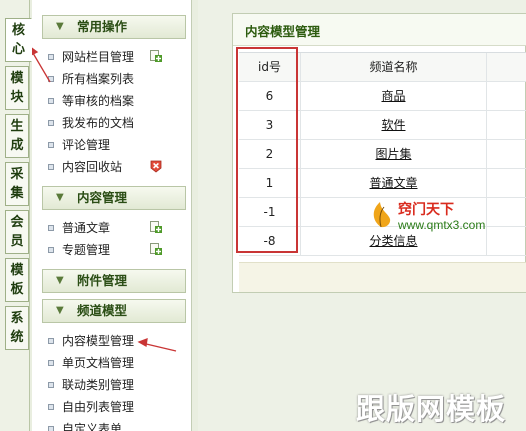 Image resolution: width=526 pixels, height=431 pixels. Describe the element at coordinates (379, 30) in the screenshot. I see `panel-title: 内容模型管理` at that location.